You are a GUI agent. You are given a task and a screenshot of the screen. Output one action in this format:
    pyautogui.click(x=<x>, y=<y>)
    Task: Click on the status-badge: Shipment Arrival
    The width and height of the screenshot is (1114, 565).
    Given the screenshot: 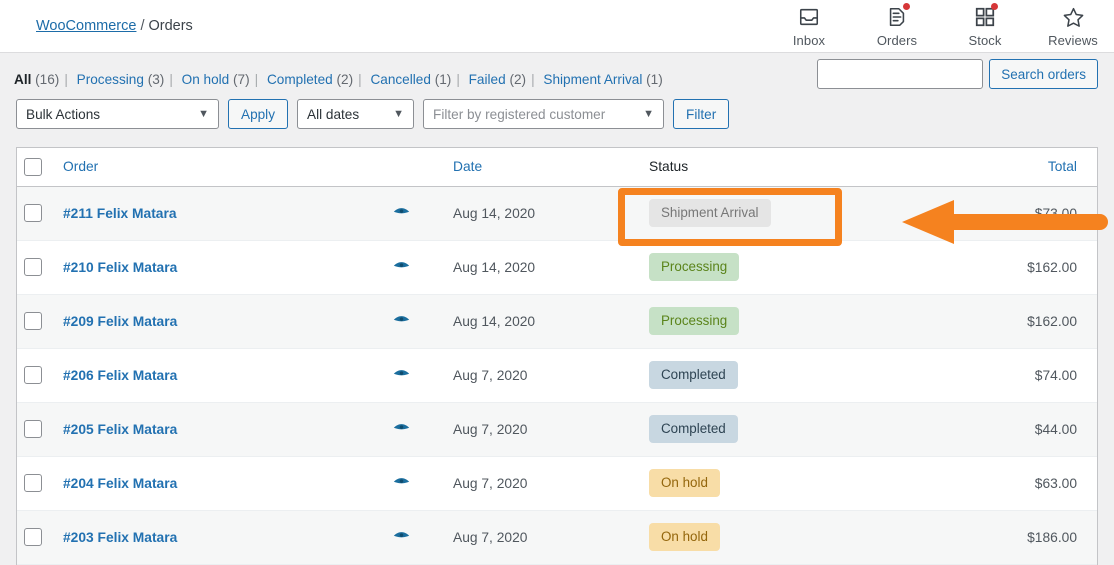 What is the action you would take?
    pyautogui.click(x=710, y=213)
    